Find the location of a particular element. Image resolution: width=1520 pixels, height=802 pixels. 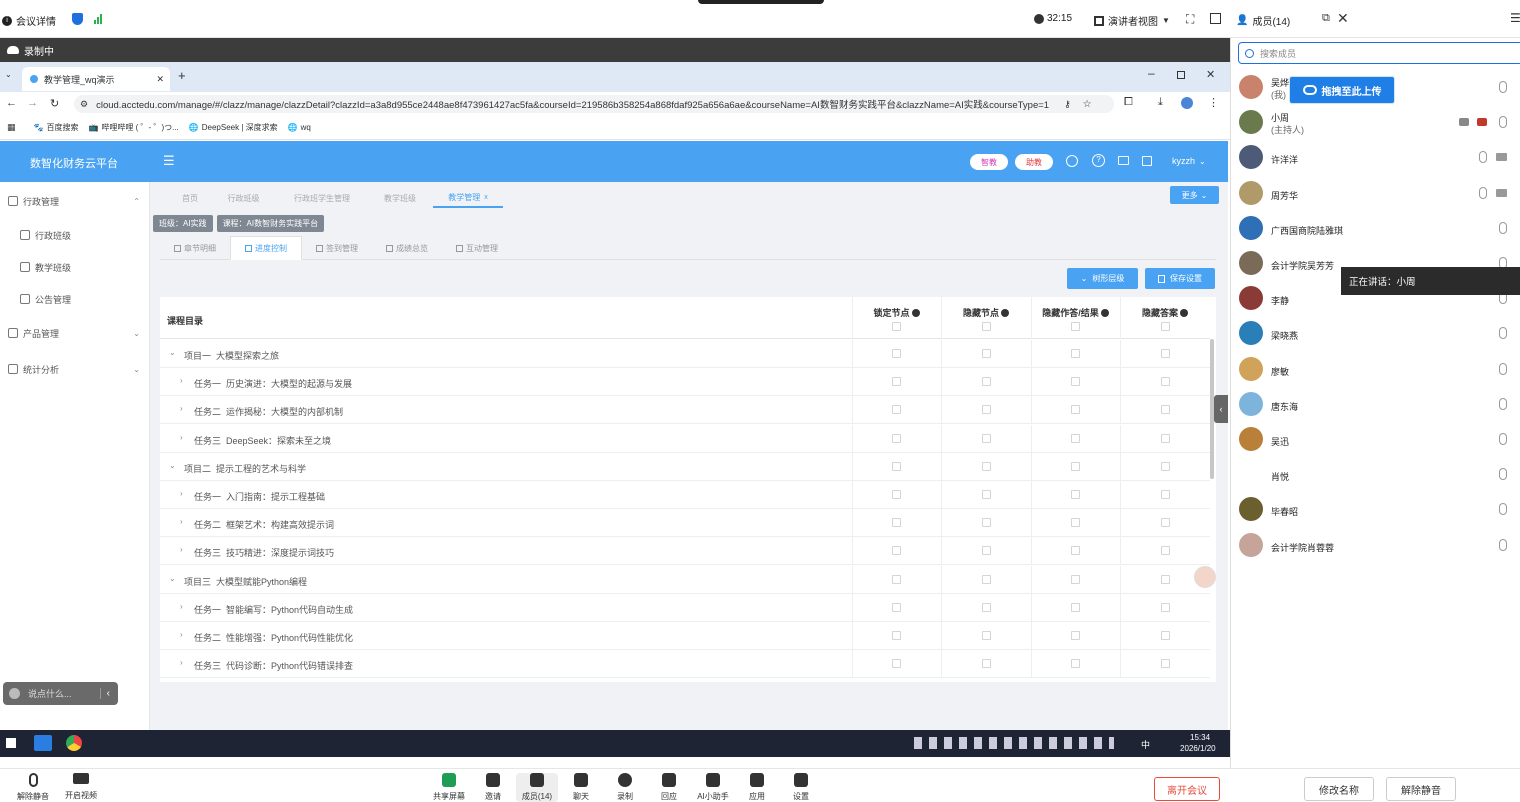

message-icon is located at coordinates (1123, 160).